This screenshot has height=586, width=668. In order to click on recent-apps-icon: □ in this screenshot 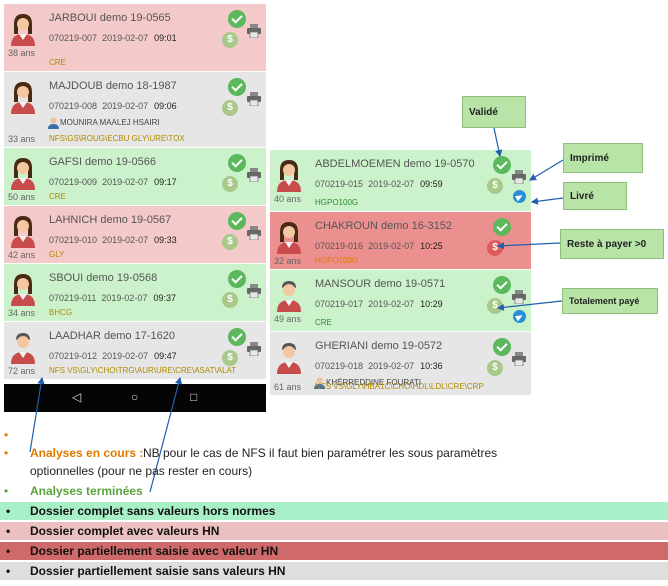, I will do `click(193, 397)`.